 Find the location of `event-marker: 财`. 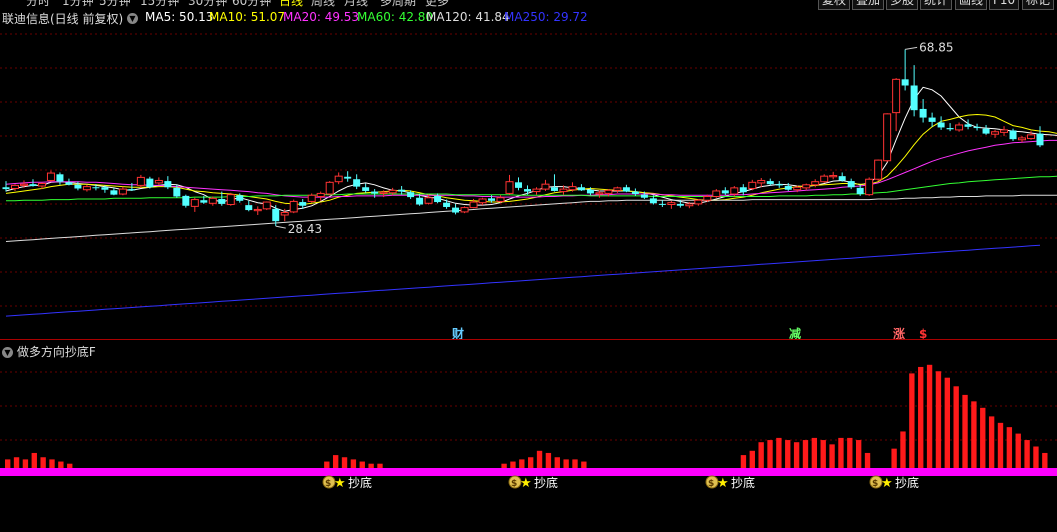

event-marker: 财 is located at coordinates (457, 333).